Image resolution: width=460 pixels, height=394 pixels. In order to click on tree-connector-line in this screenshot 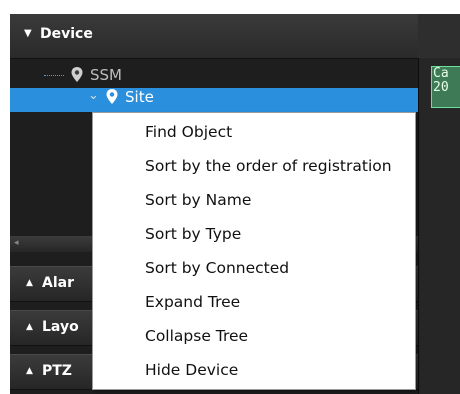, I will do `click(54, 76)`.